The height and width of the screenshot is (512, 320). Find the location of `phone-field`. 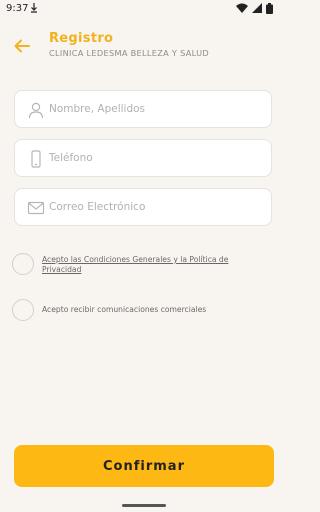

phone-field is located at coordinates (143, 158).